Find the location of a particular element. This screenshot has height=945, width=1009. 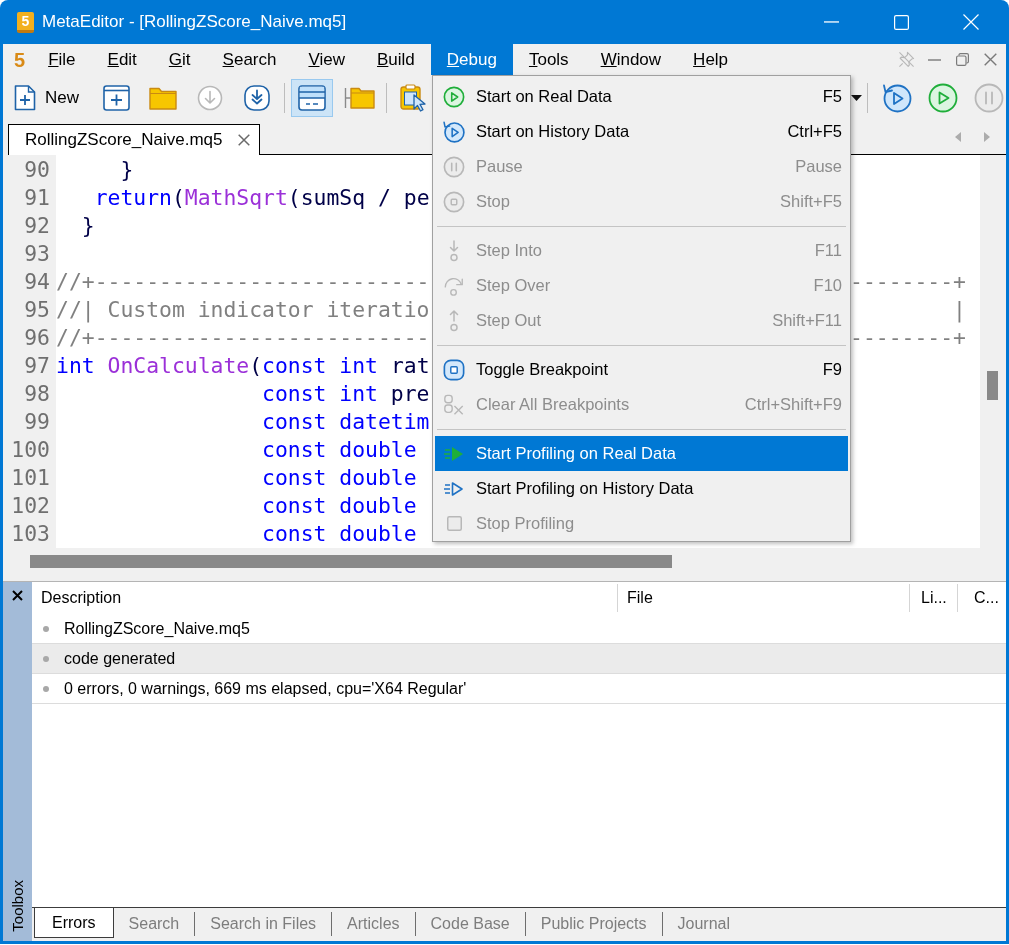

menu-item: Start on Real Data F5 is located at coordinates (641, 96).